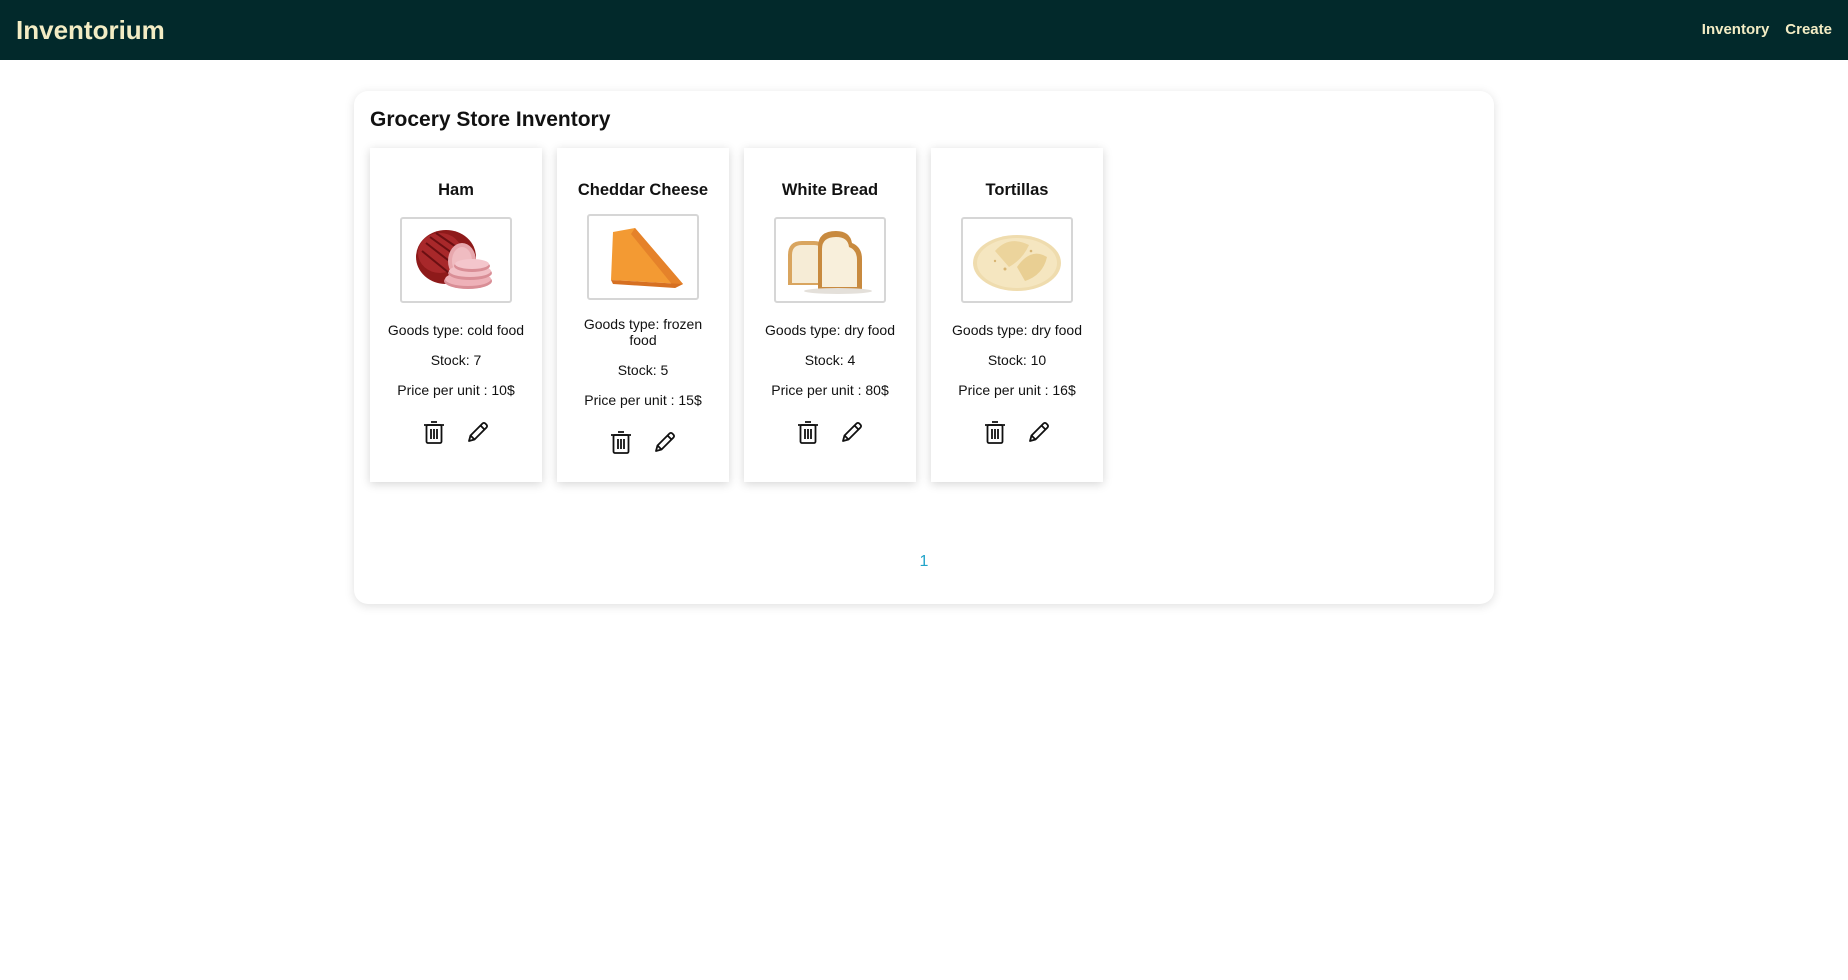  Describe the element at coordinates (643, 370) in the screenshot. I see `stock-count: Stock: 5` at that location.